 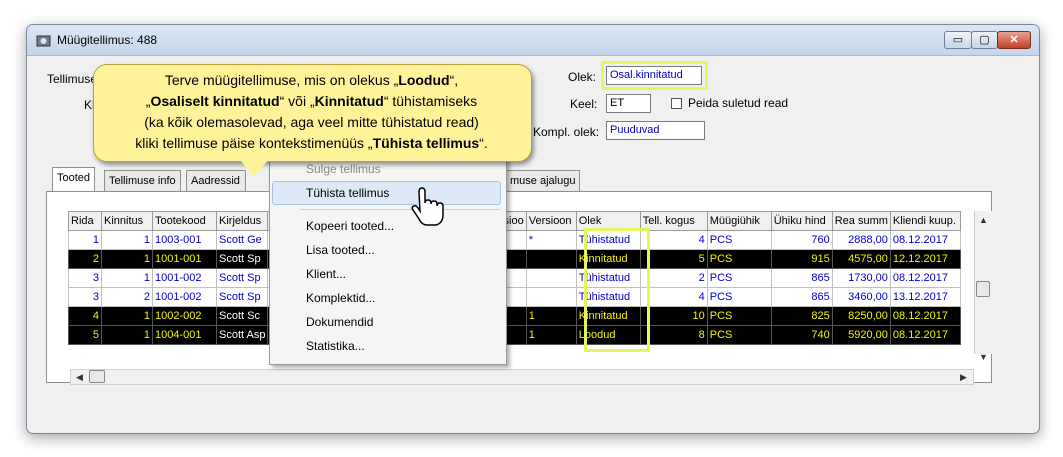 I want to click on menu-item-dokumendid: Dokumendid, so click(x=339, y=322).